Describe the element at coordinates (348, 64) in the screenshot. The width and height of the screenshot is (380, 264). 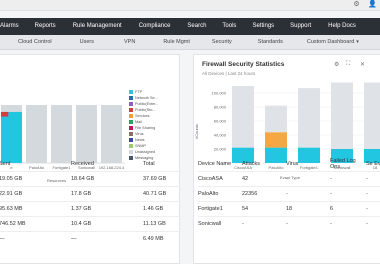
I see `maximize-icon: ⛶` at that location.